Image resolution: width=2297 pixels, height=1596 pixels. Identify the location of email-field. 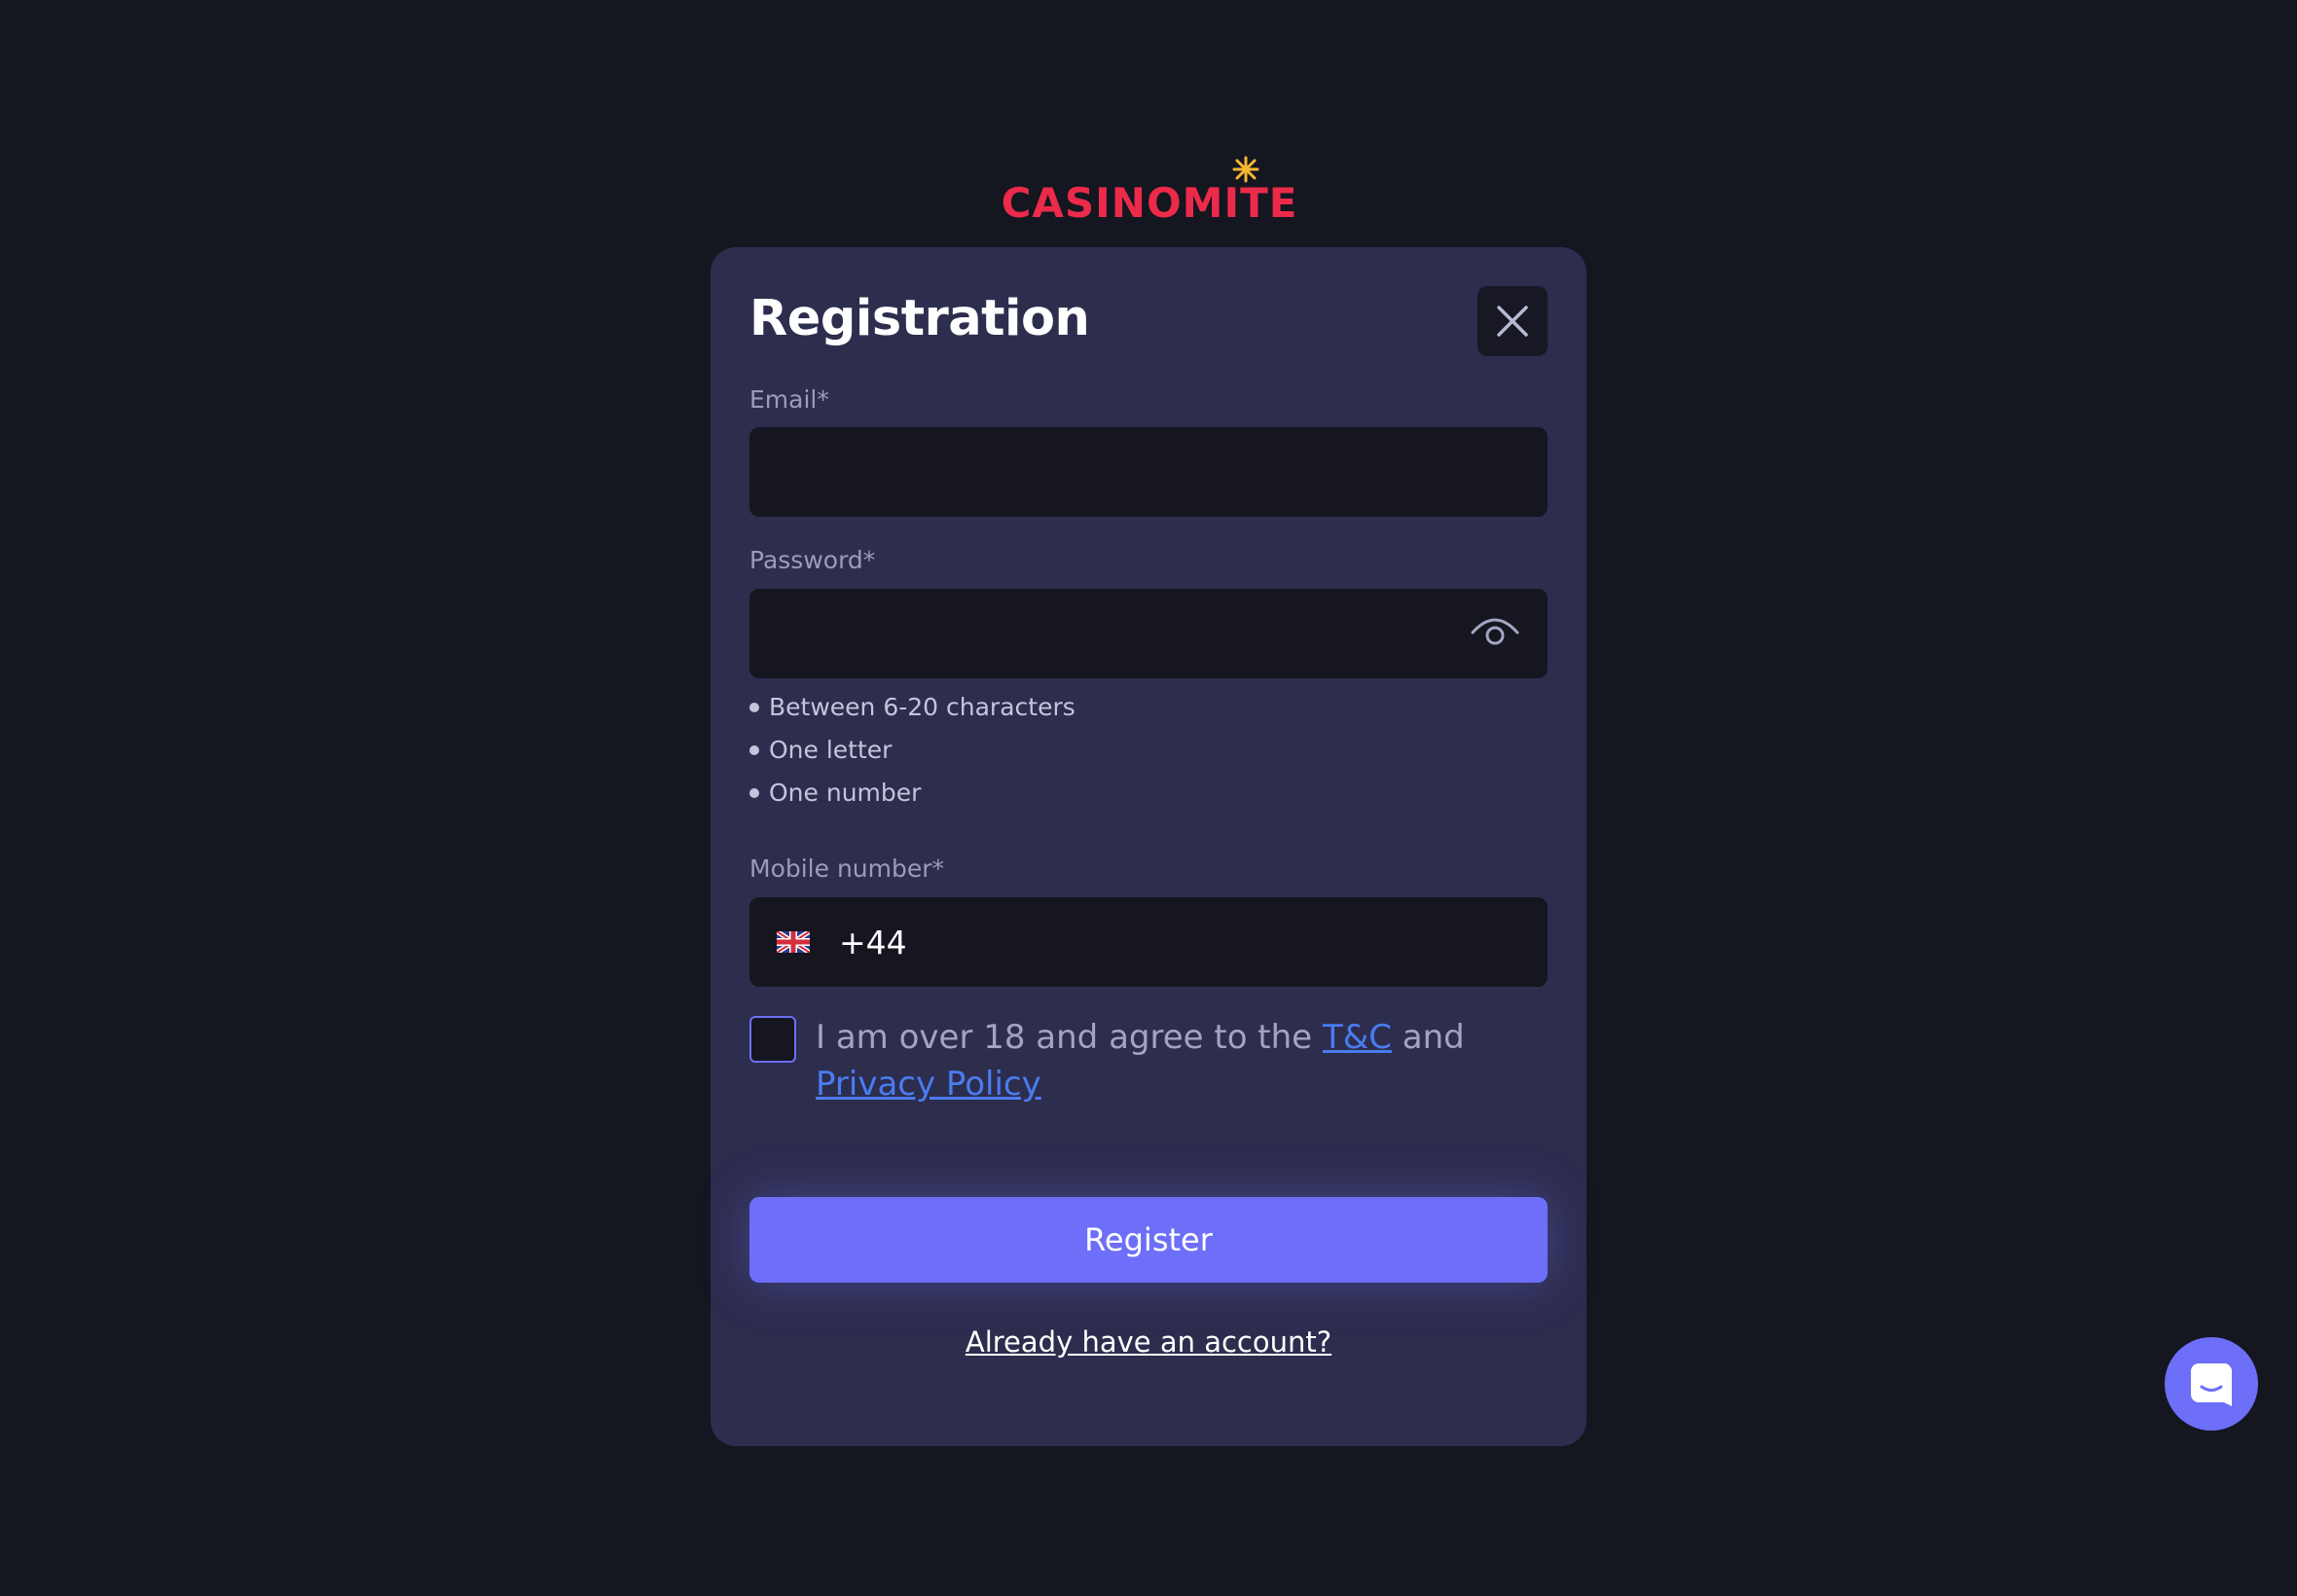
(1148, 472).